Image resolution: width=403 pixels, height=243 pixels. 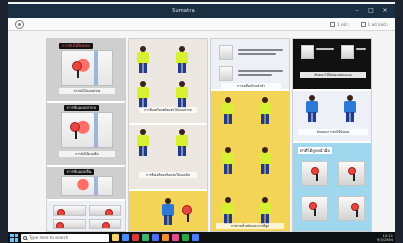 I want to click on zoom-toggle: 1 หน้า, so click(x=339, y=24).